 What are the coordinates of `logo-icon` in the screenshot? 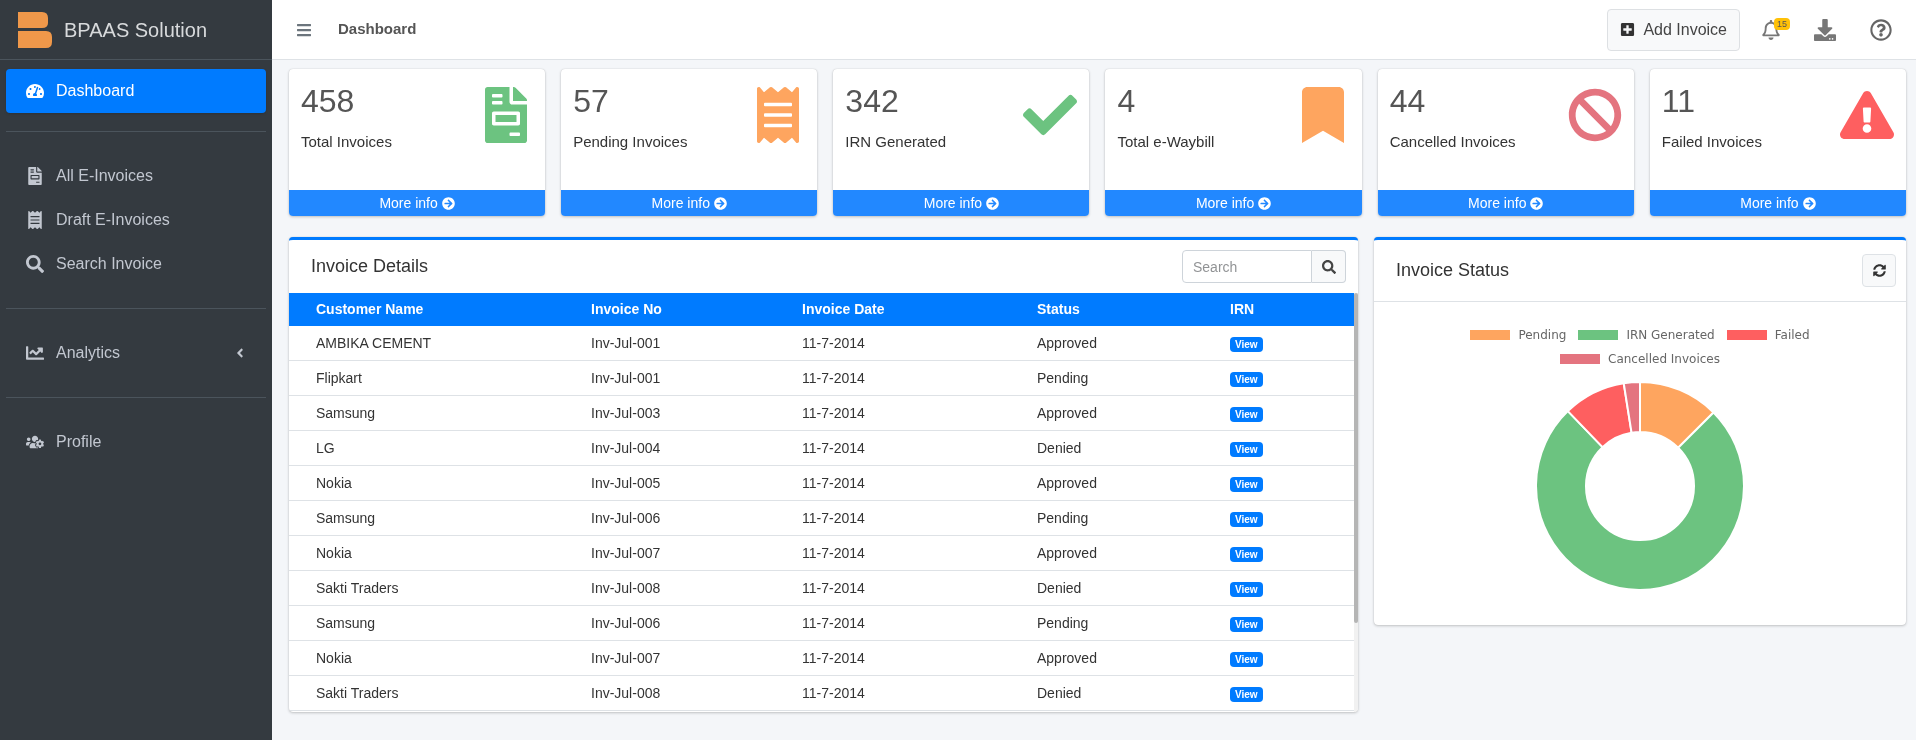 It's located at (35, 29).